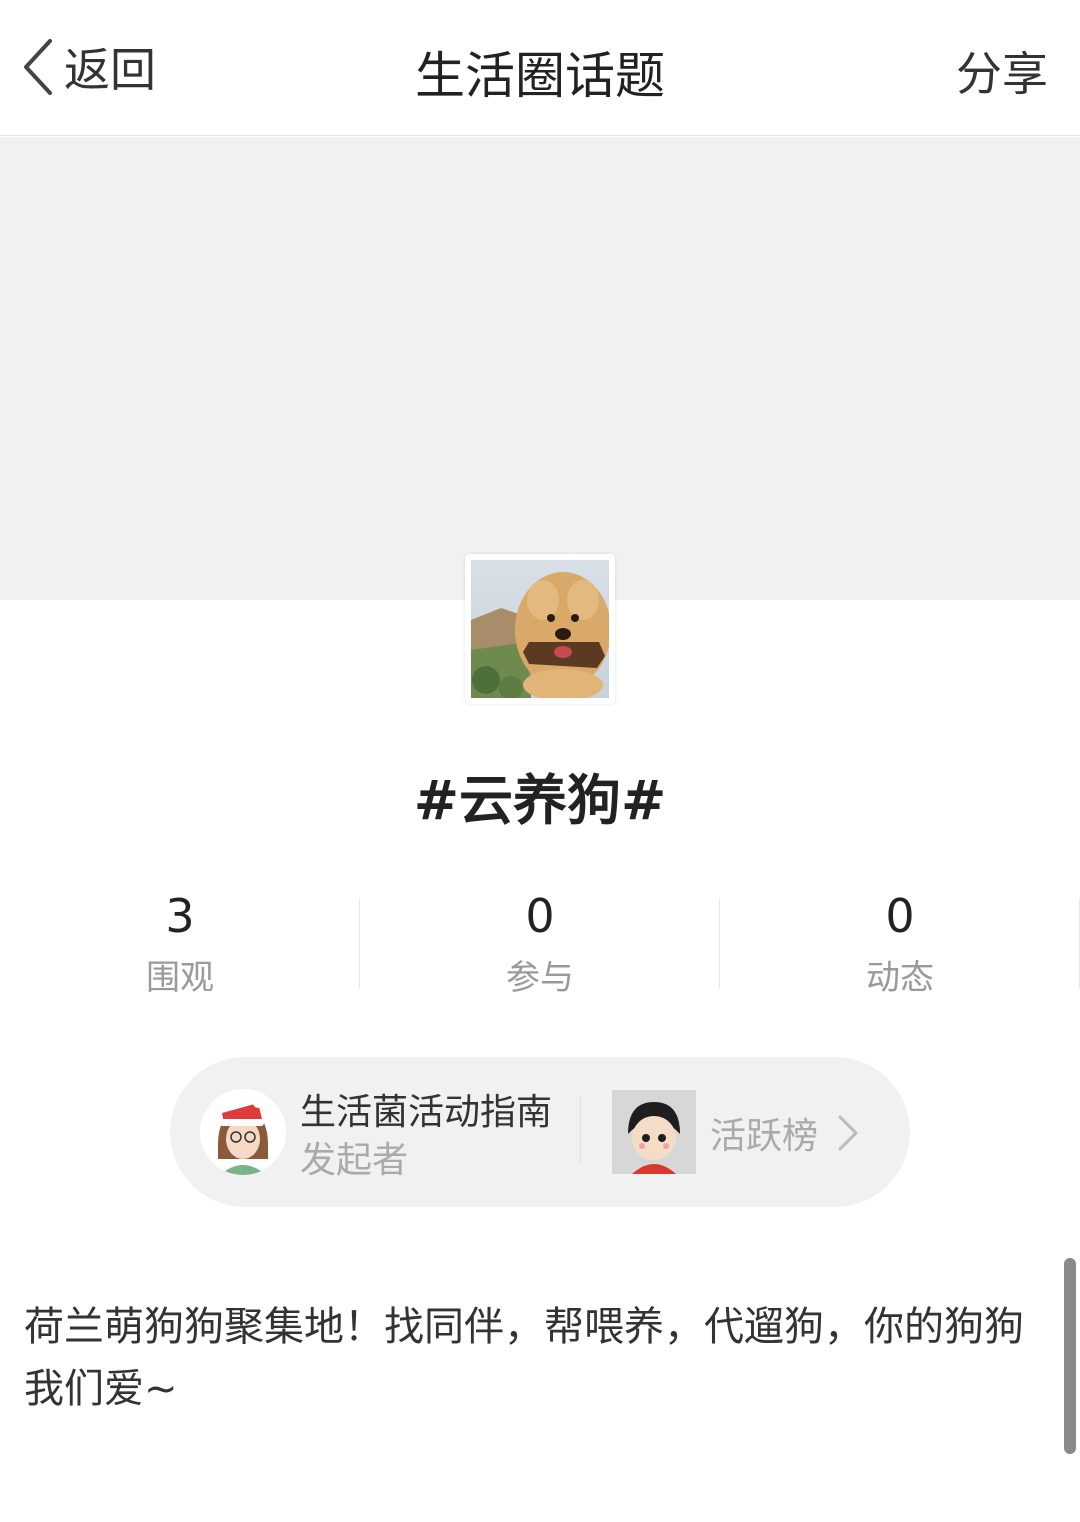 The height and width of the screenshot is (1522, 1080). I want to click on stat-participants: 0 参与, so click(540, 943).